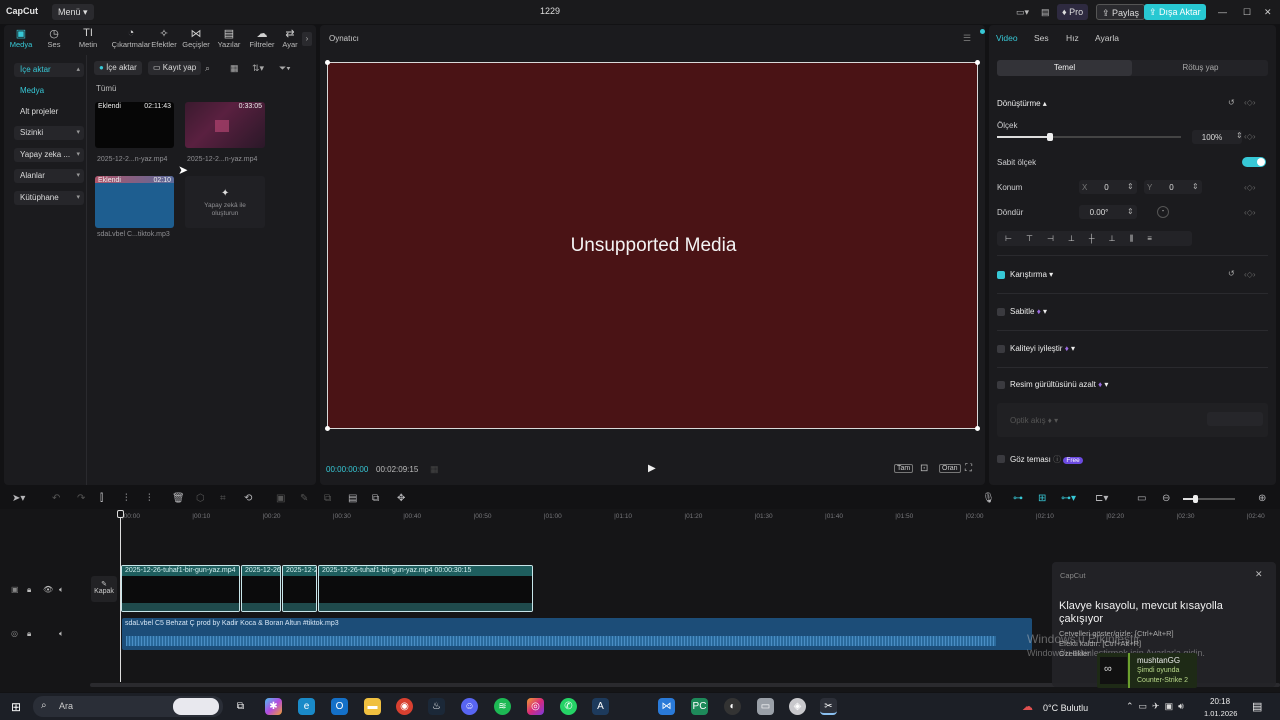 The height and width of the screenshot is (720, 1280). Describe the element at coordinates (535, 706) in the screenshot. I see `instagram-icon: ◎` at that location.